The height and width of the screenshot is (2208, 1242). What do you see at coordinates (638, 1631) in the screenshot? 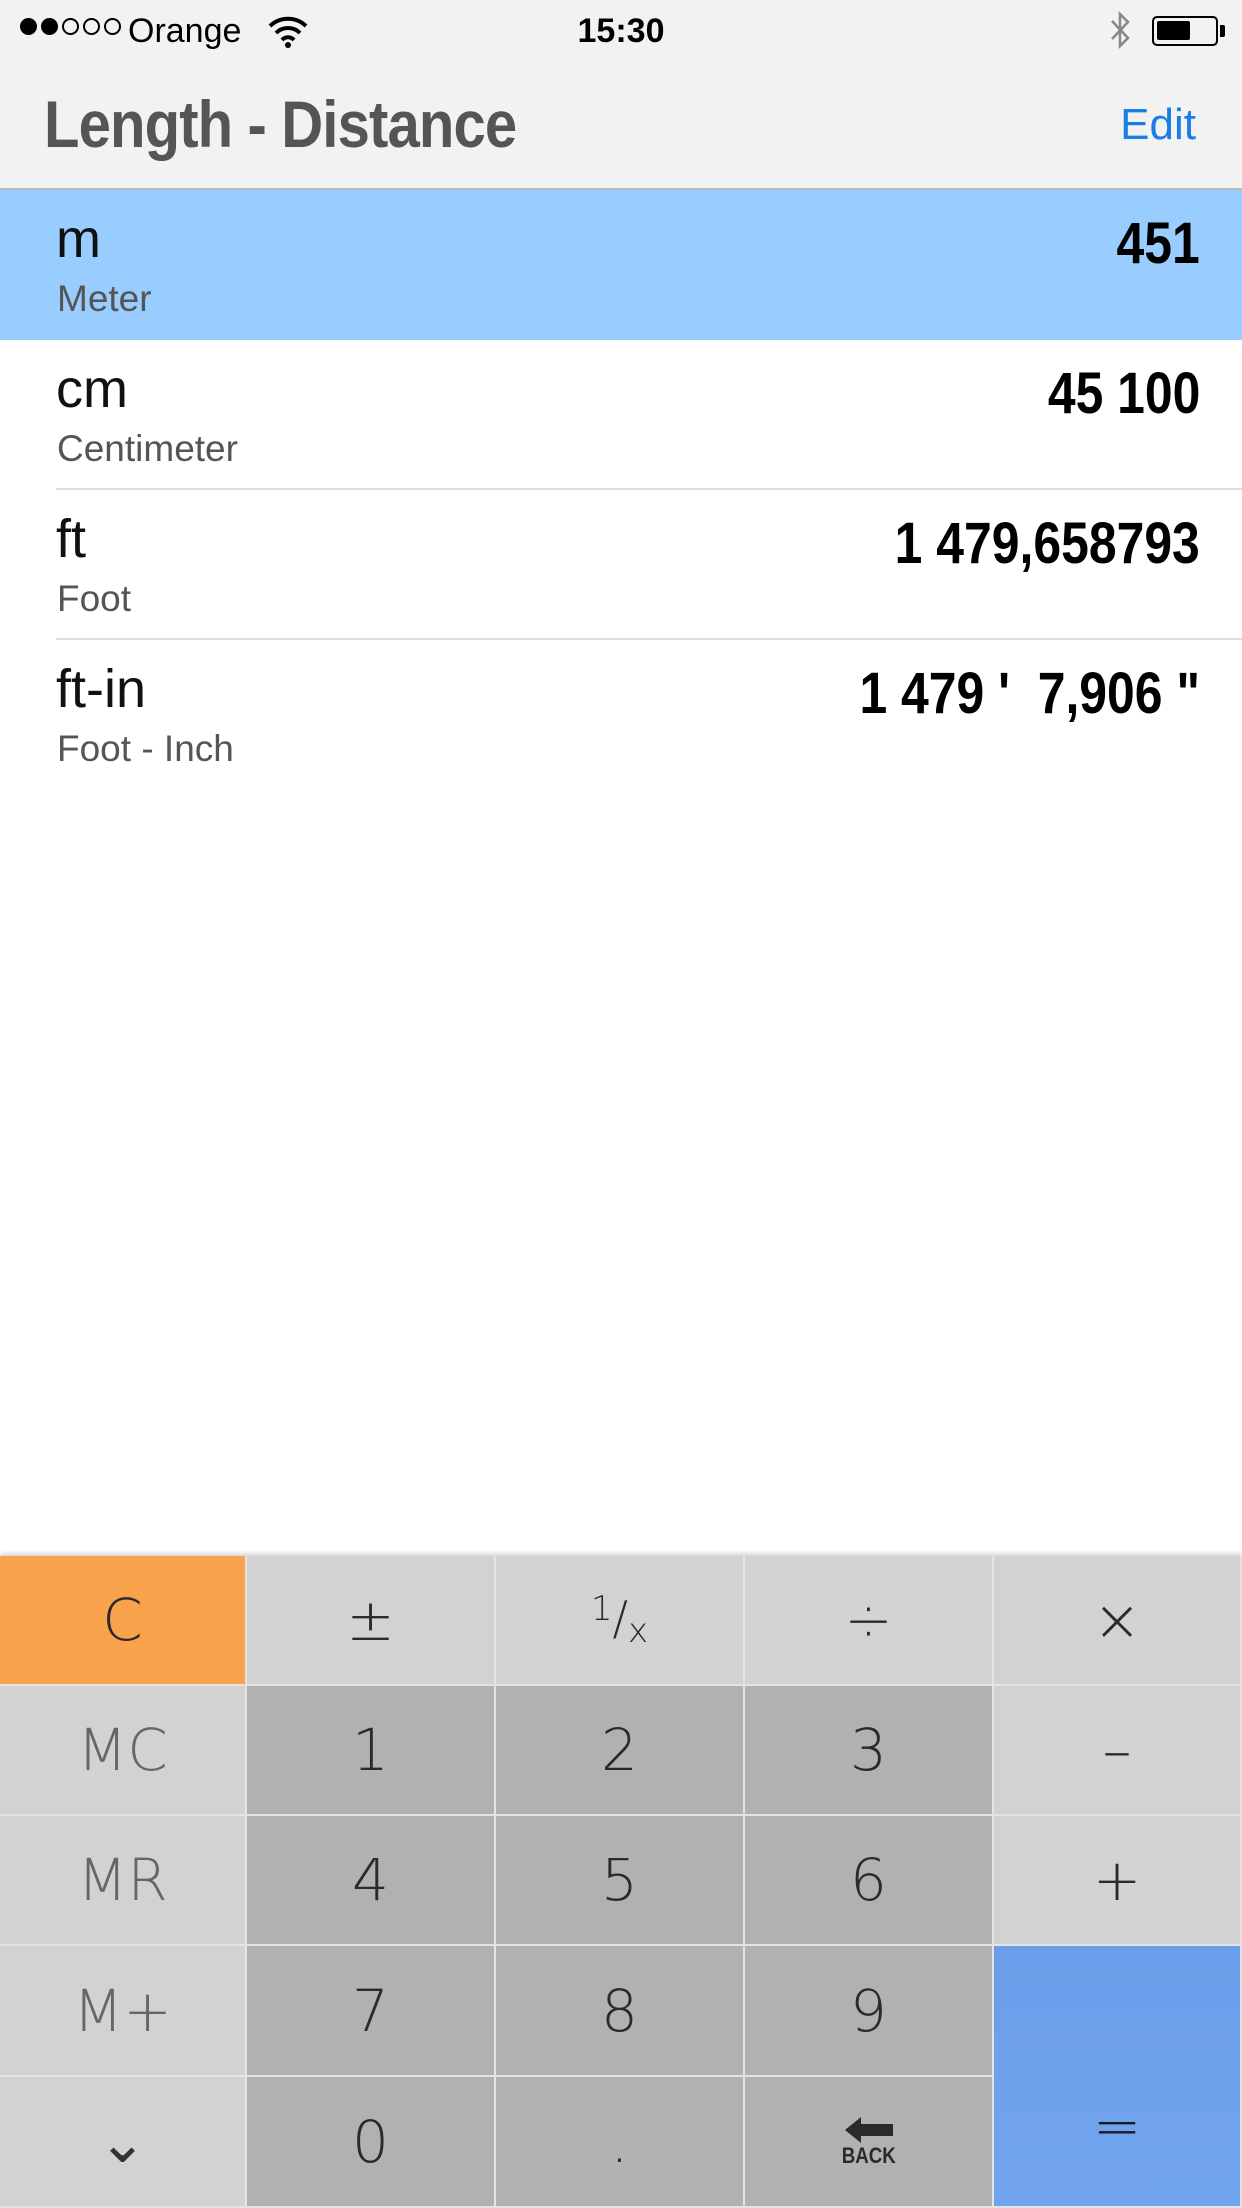
I see `reciprocal-denominator: x` at bounding box center [638, 1631].